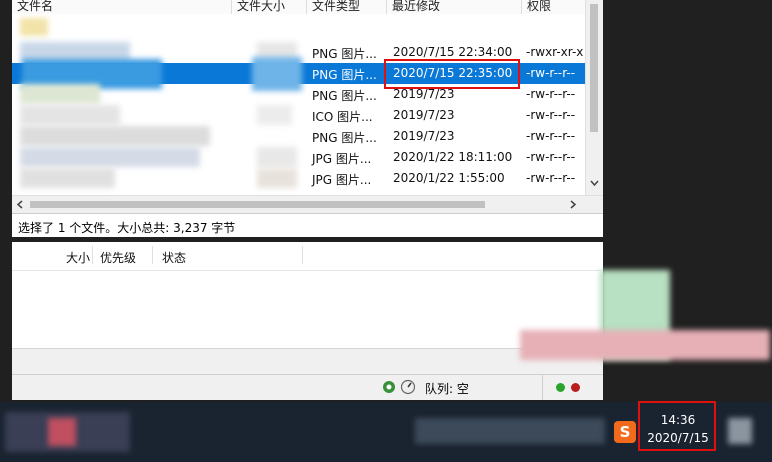 The image size is (772, 462). What do you see at coordinates (122, 7) in the screenshot?
I see `col-header-name: 文件名` at bounding box center [122, 7].